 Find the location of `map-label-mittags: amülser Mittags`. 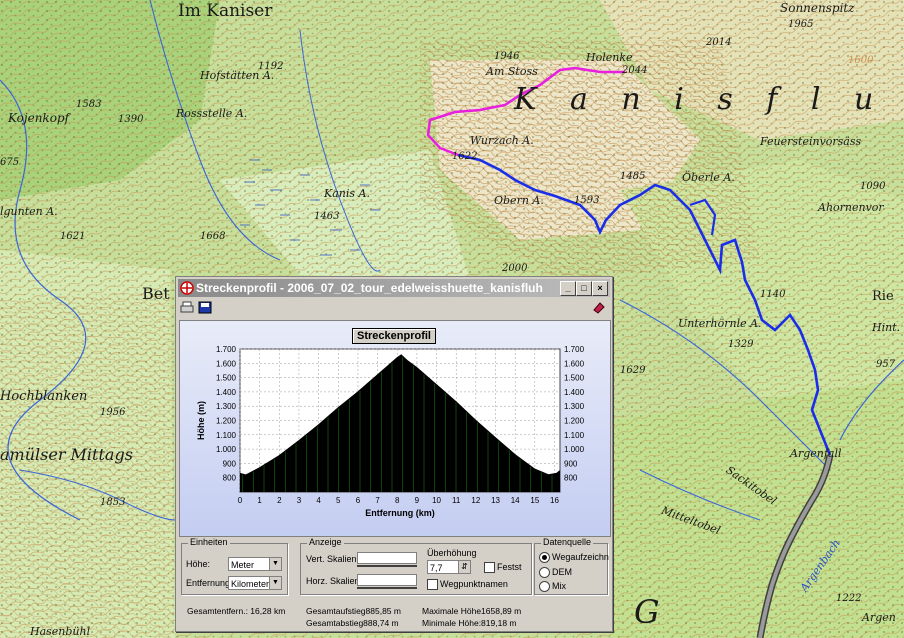

map-label-mittags: amülser Mittags is located at coordinates (66, 454).